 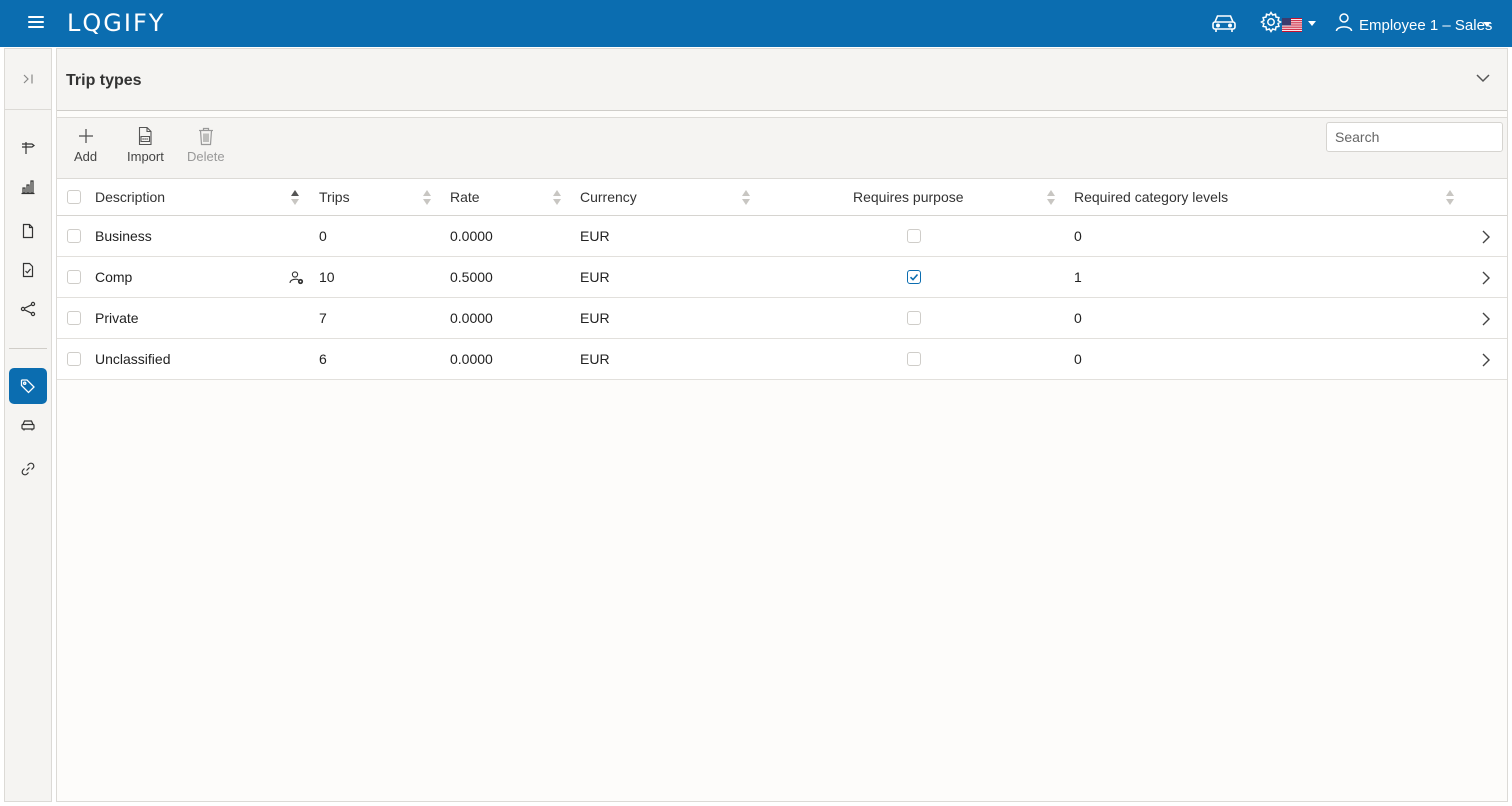 What do you see at coordinates (608, 197) in the screenshot?
I see `column-header-currency: Currency` at bounding box center [608, 197].